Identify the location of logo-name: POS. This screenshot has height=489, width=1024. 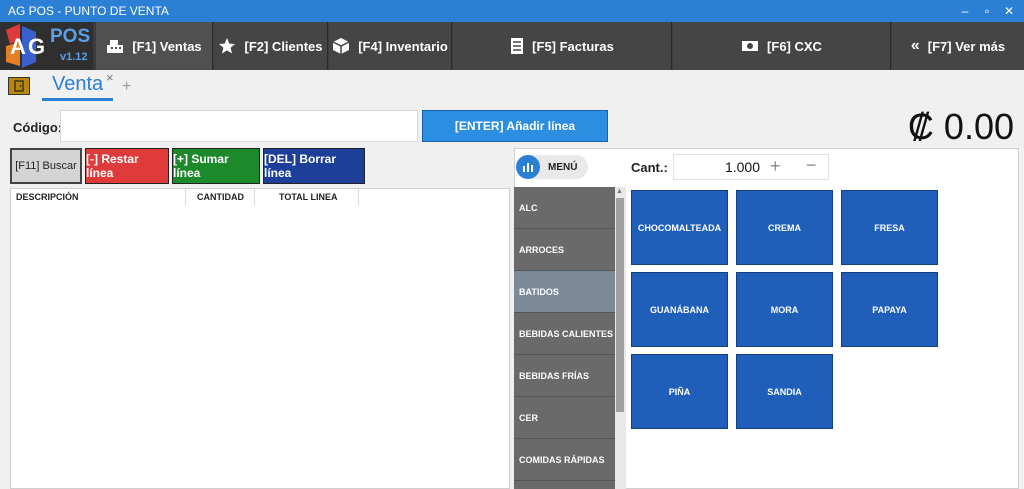
(70, 36).